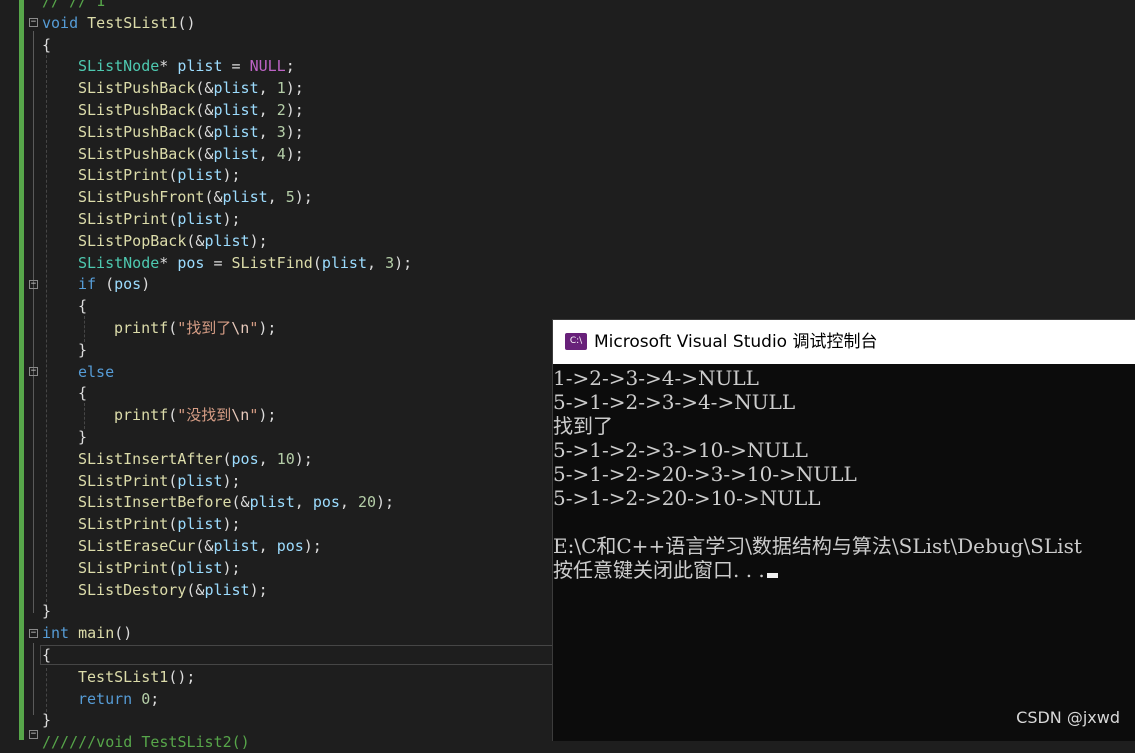  Describe the element at coordinates (105, 698) in the screenshot. I see `code-token: return` at that location.